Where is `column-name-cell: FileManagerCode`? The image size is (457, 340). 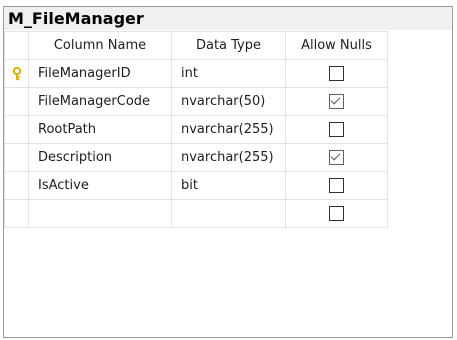
column-name-cell: FileManagerCode is located at coordinates (100, 101).